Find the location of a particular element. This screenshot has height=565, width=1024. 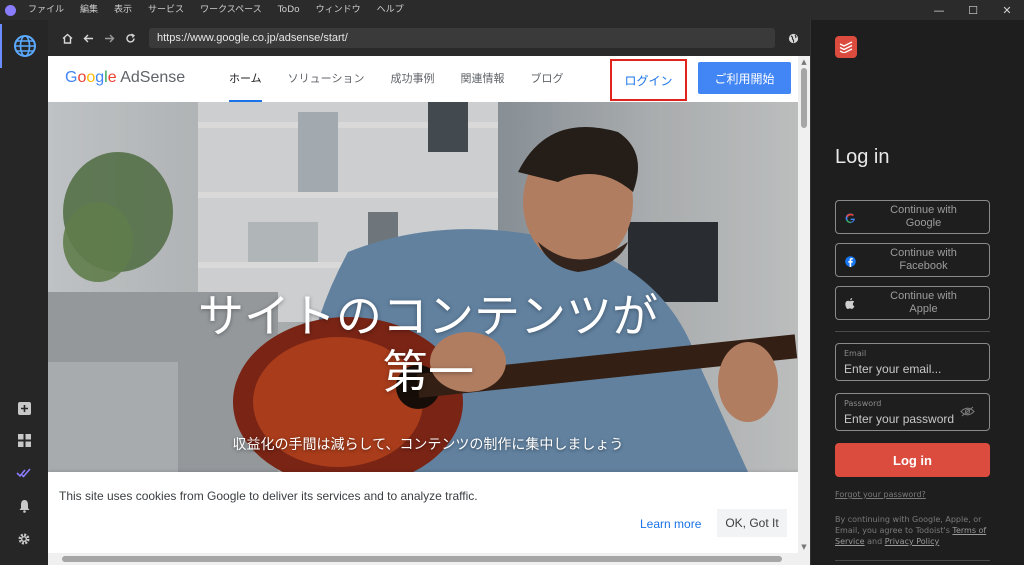

menu-help: ヘルプ is located at coordinates (390, 10).